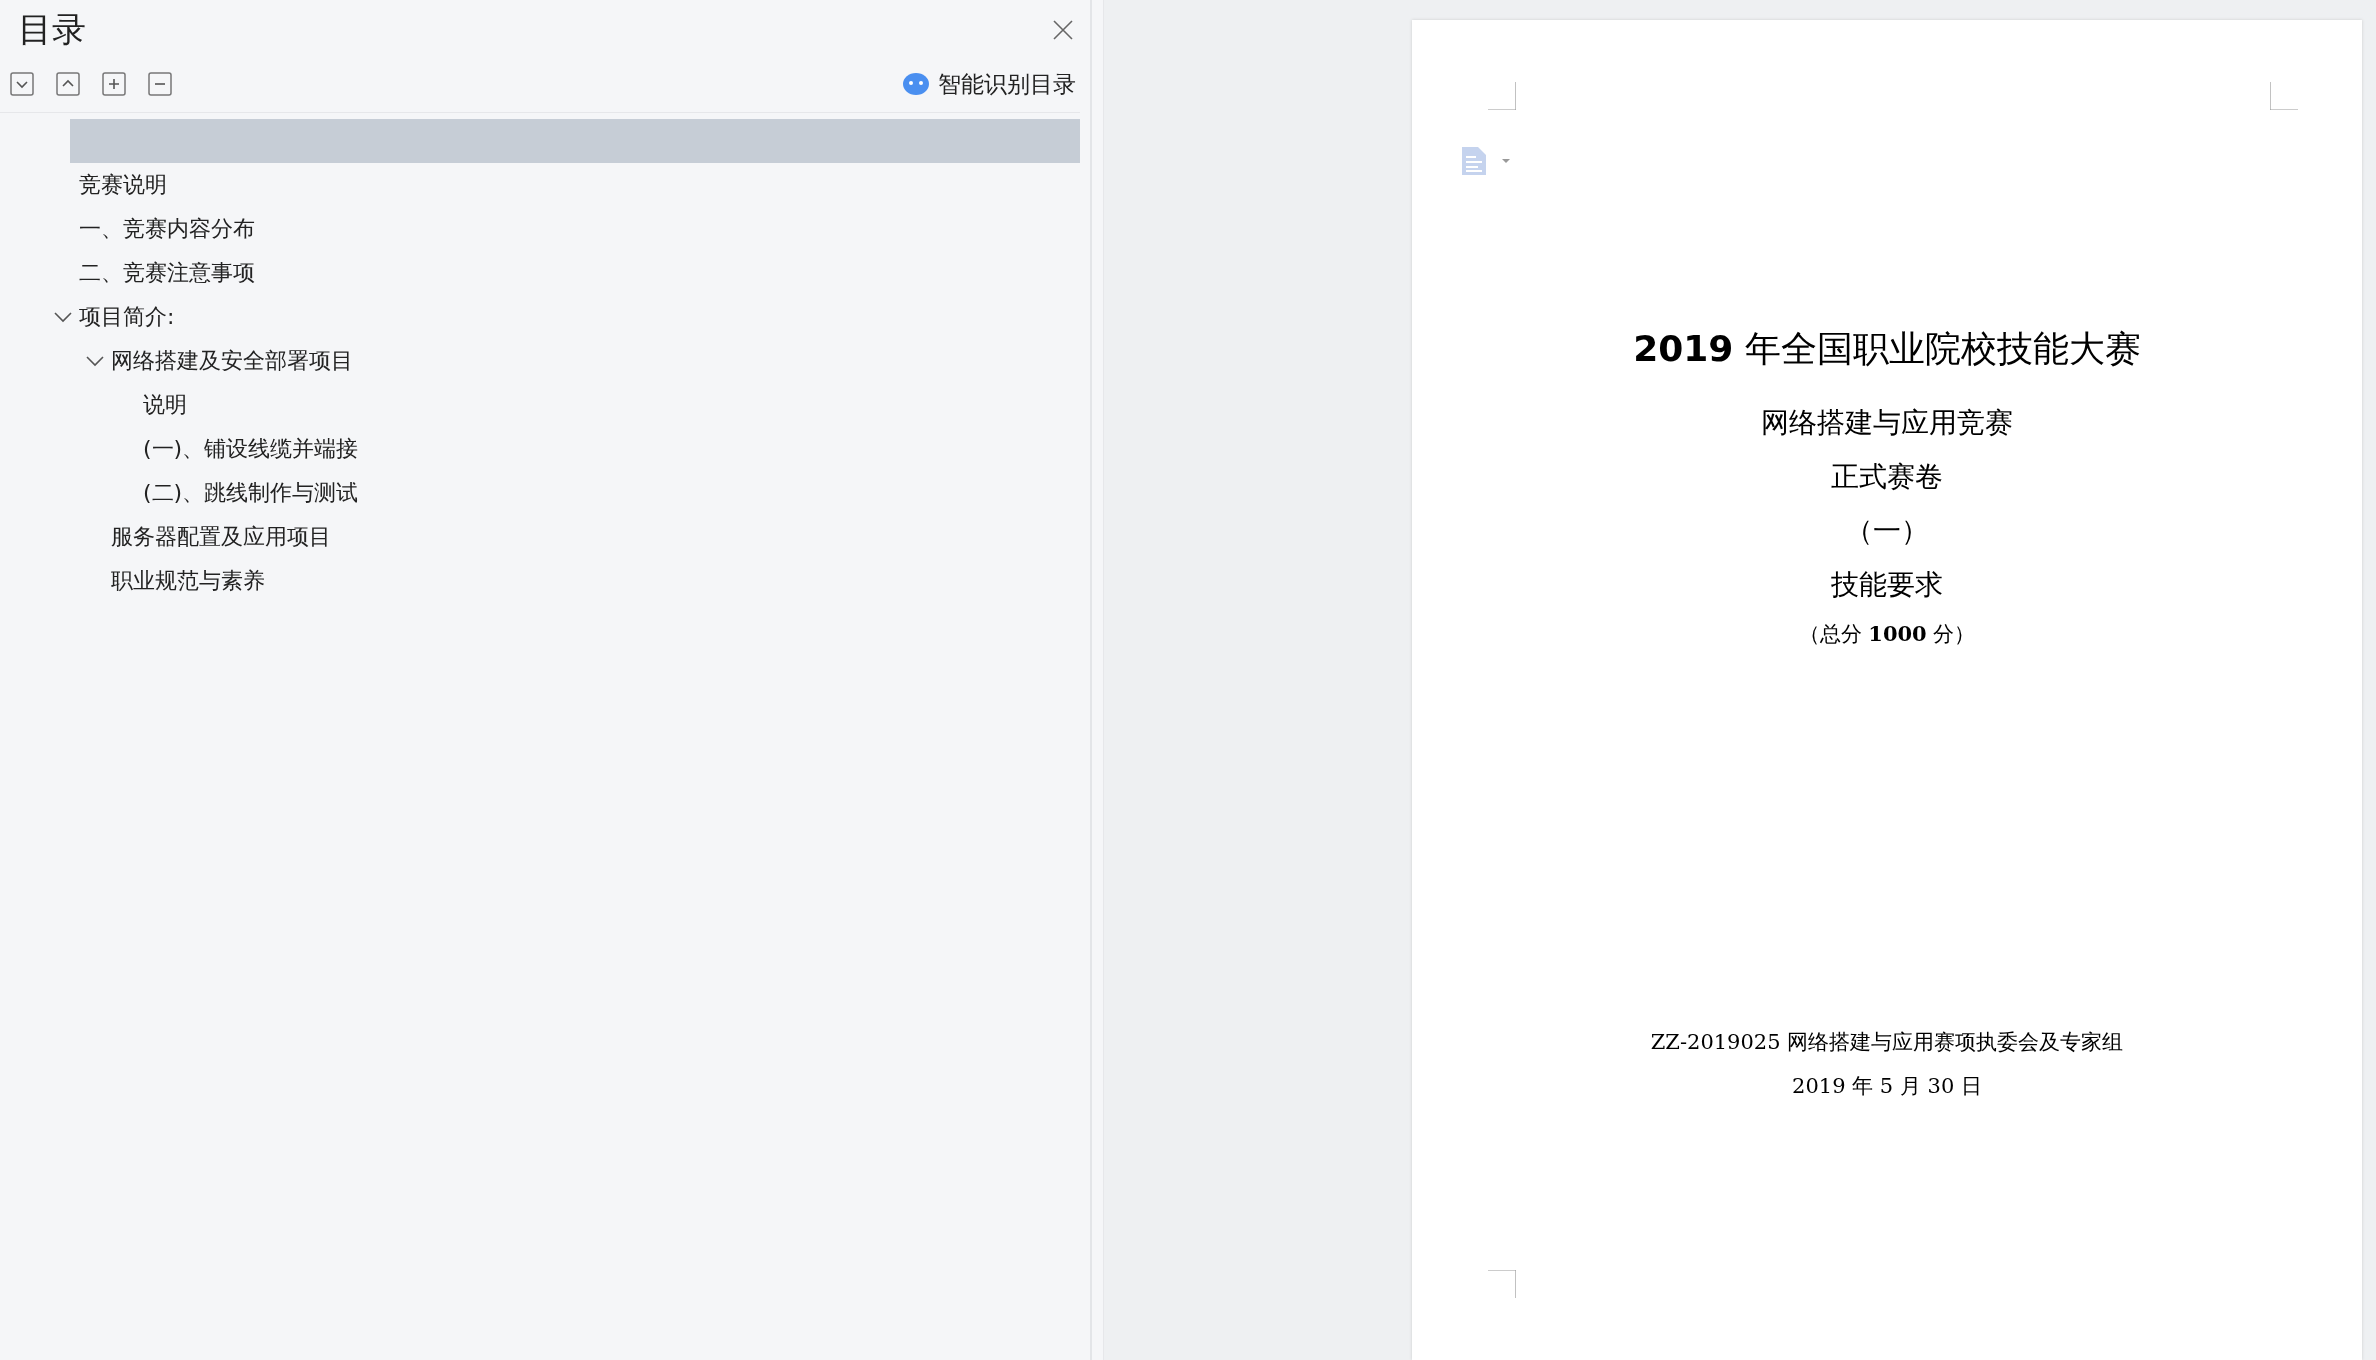 The width and height of the screenshot is (2376, 1360). What do you see at coordinates (127, 317) in the screenshot?
I see `toc-item: 项目简介:` at bounding box center [127, 317].